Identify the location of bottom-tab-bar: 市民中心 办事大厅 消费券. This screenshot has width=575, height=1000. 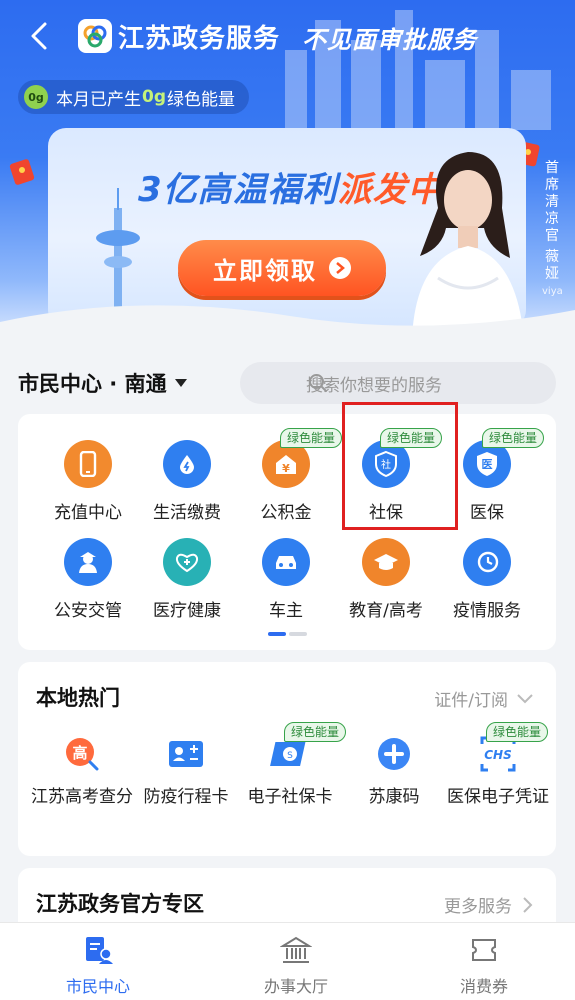
(287, 961).